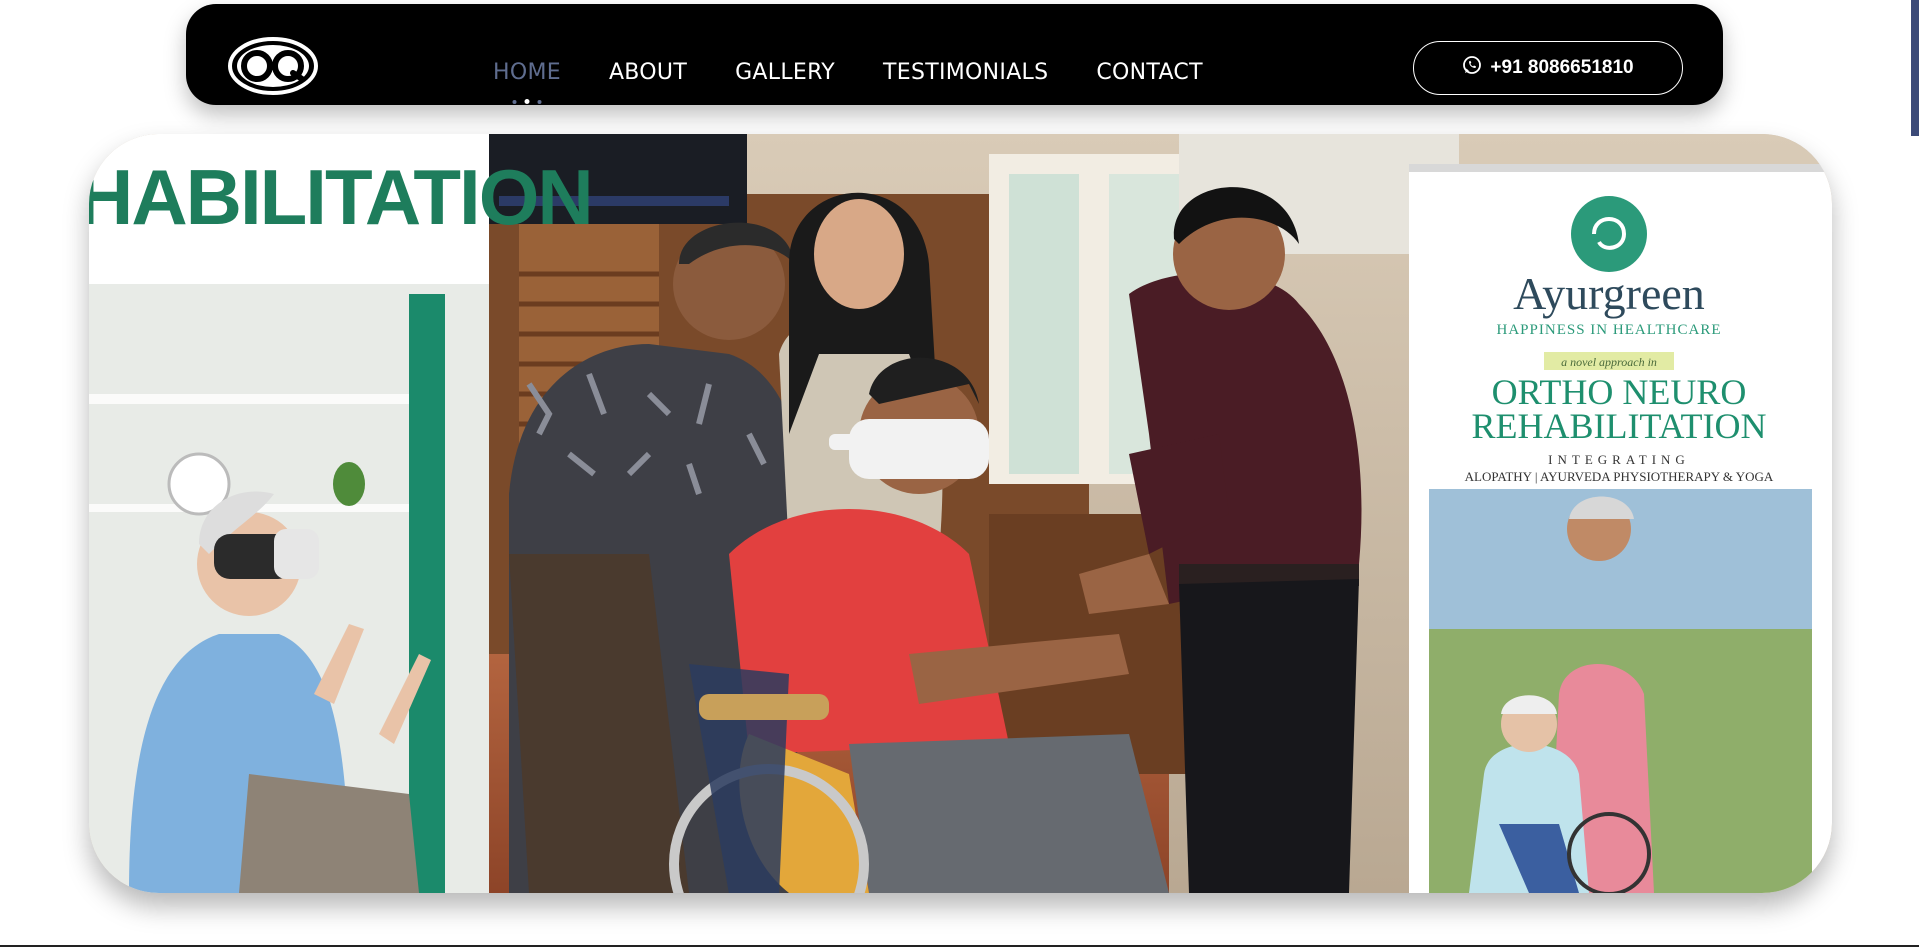  Describe the element at coordinates (1619, 459) in the screenshot. I see `right-banner-integrating: INTEGRATING` at that location.